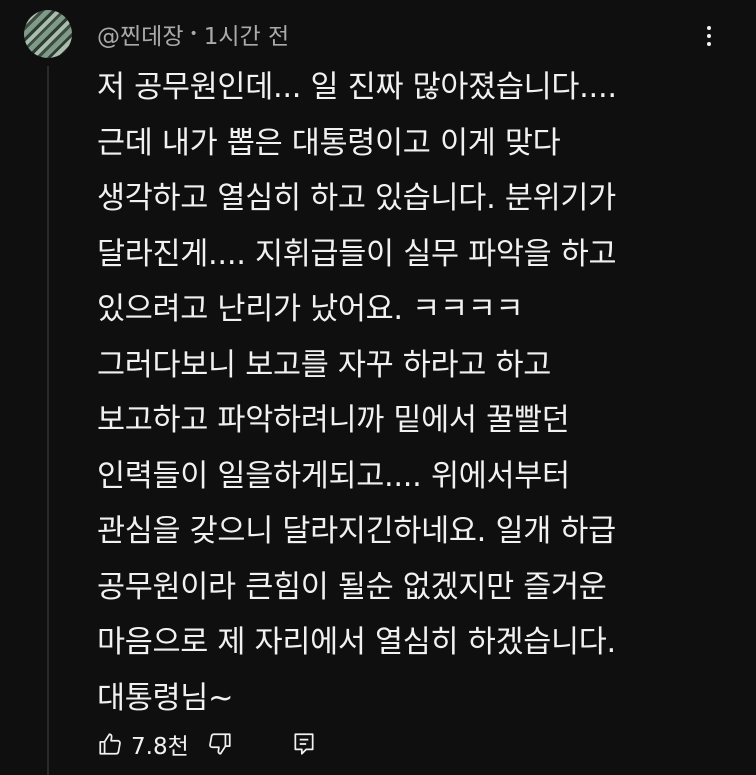  I want to click on comment-line: 그러다보니 보고를 자꾸 하라고 하고, so click(324, 365).